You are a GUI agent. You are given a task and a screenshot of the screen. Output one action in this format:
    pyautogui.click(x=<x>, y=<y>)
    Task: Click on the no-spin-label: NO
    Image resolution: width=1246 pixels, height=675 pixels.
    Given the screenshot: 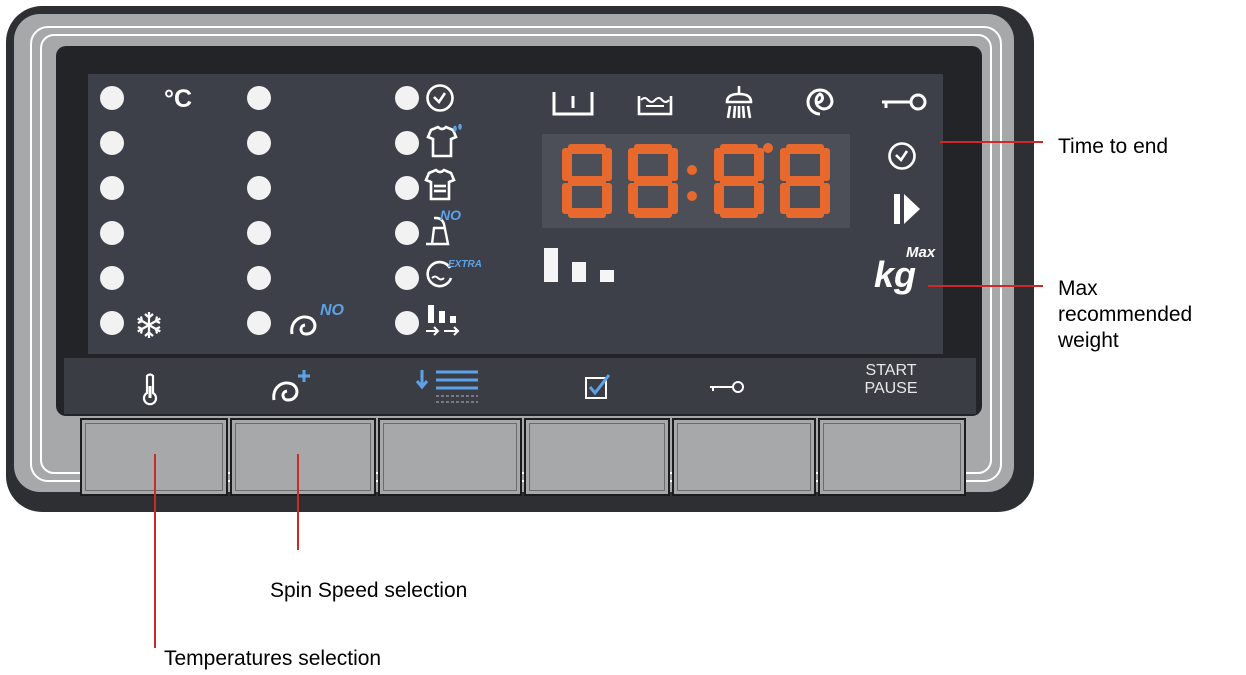 What is the action you would take?
    pyautogui.click(x=332, y=310)
    